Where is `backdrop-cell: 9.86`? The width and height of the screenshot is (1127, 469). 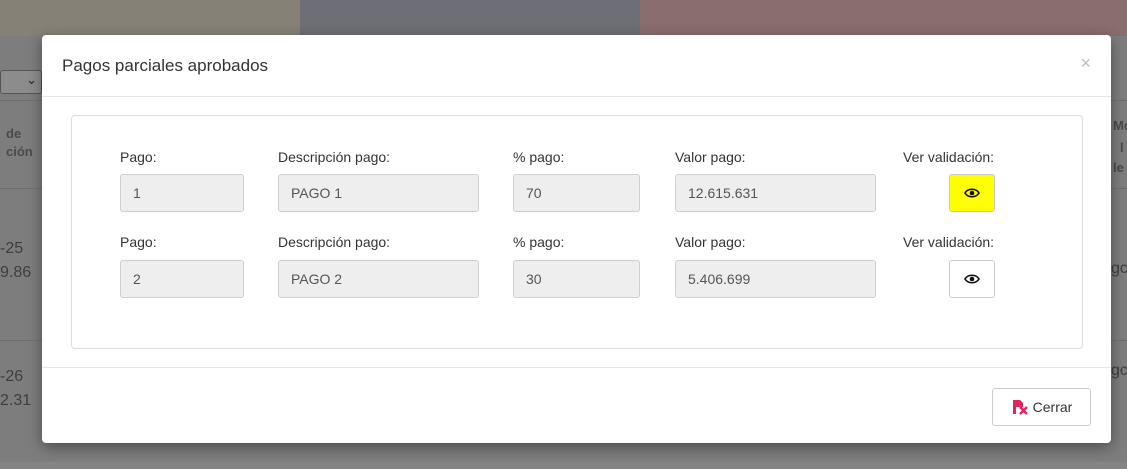
backdrop-cell: 9.86 is located at coordinates (16, 272).